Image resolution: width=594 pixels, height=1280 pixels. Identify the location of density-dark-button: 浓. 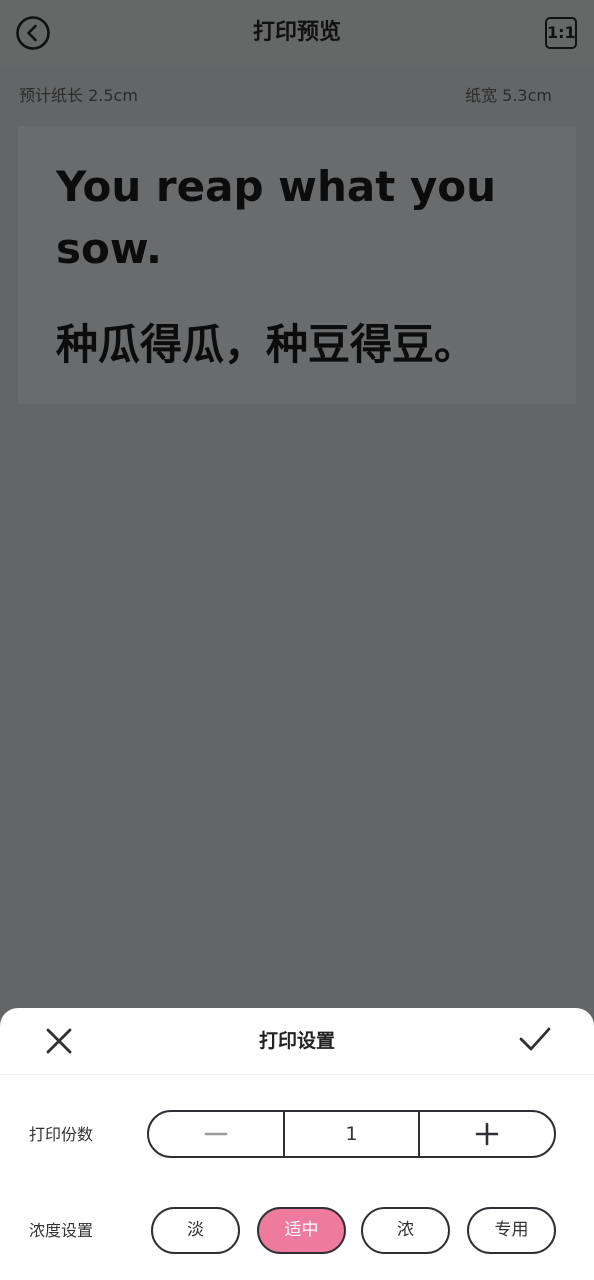
(405, 1230).